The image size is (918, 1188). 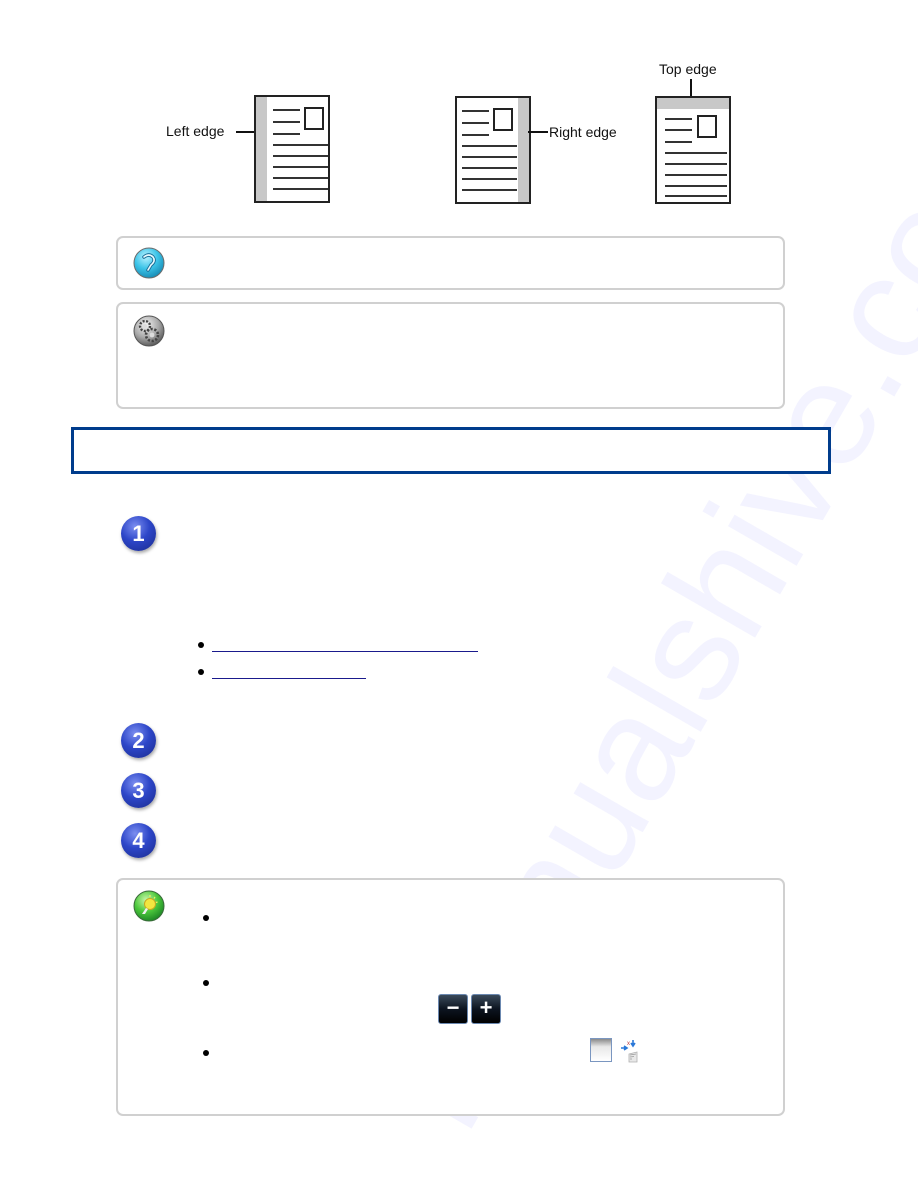 I want to click on right-edge-band, so click(x=523, y=150).